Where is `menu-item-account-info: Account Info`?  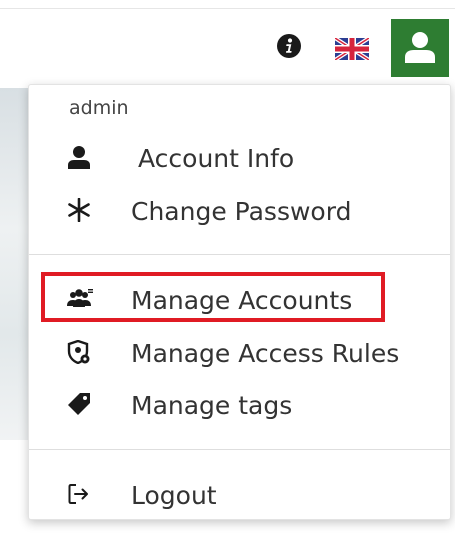
menu-item-account-info: Account Info is located at coordinates (239, 157).